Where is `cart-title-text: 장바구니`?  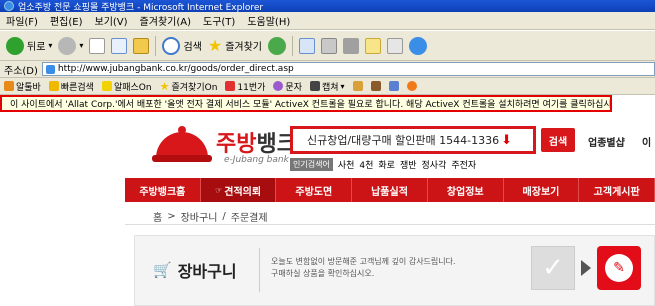
cart-title-text: 장바구니 is located at coordinates (207, 271).